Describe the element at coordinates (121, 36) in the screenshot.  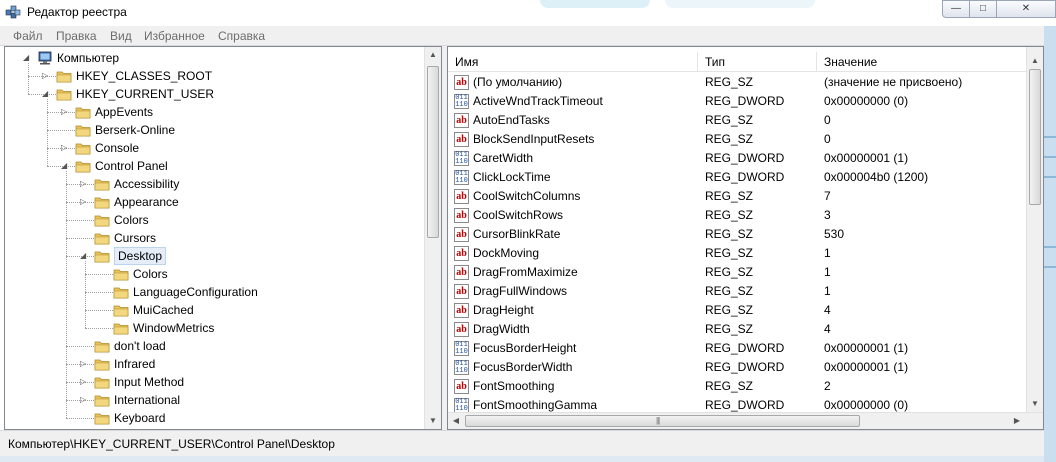
I see `menu-view: Вид` at that location.